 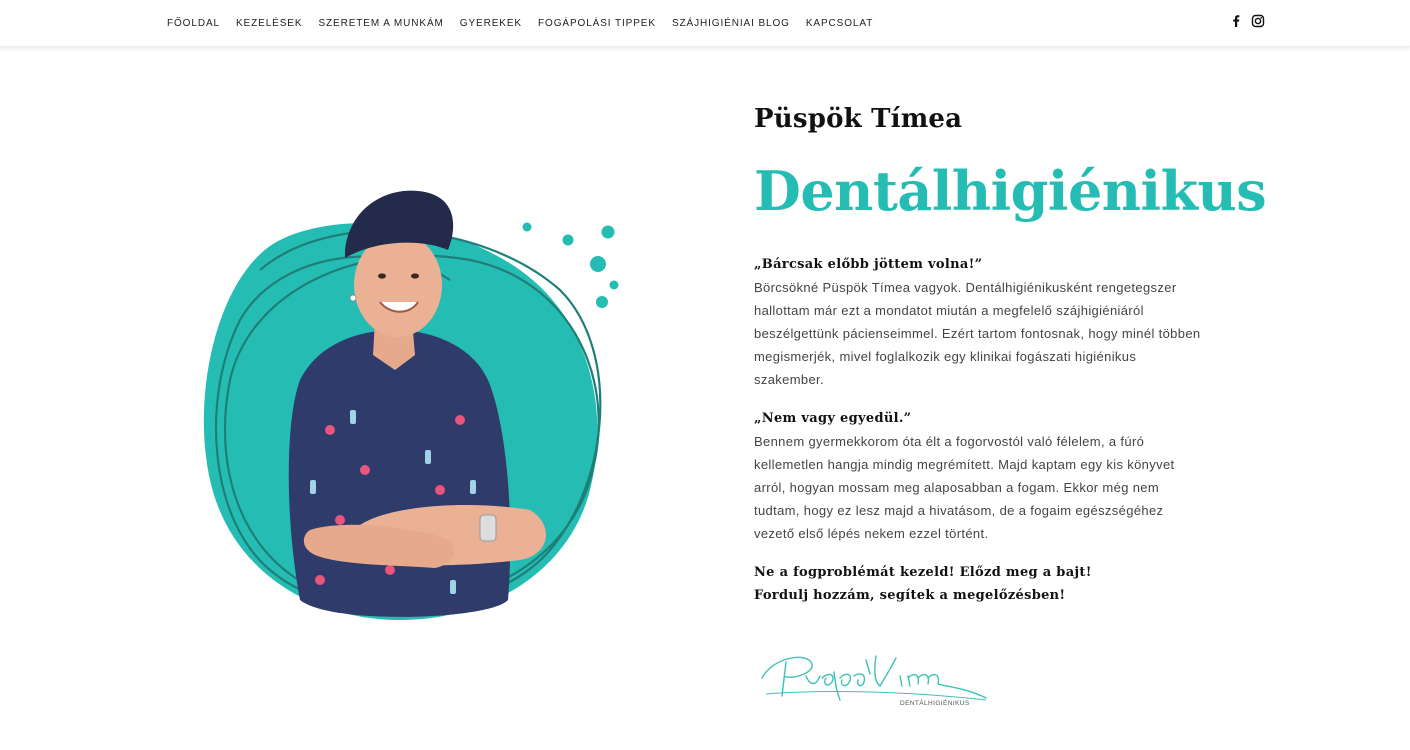 What do you see at coordinates (876, 696) in the screenshot?
I see `signature-underline` at bounding box center [876, 696].